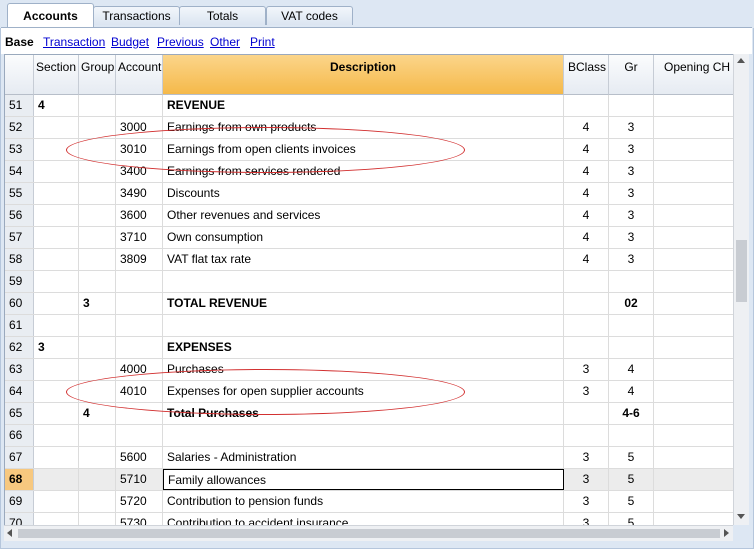 The height and width of the screenshot is (549, 754). Describe the element at coordinates (369, 533) in the screenshot. I see `horizontal-scroll-thumb` at that location.